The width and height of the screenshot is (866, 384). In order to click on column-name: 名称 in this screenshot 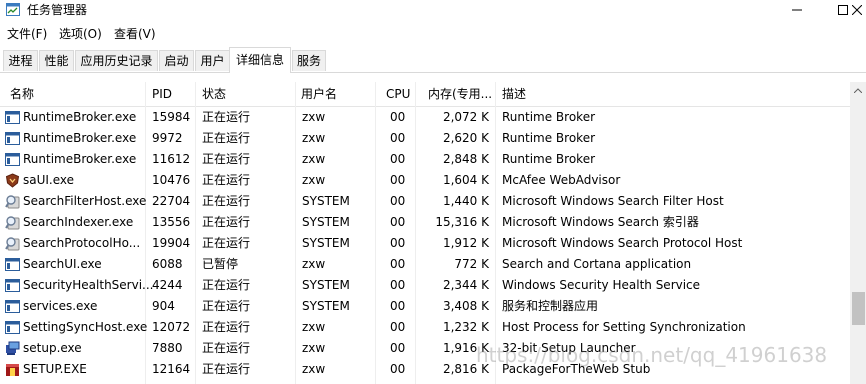, I will do `click(22, 94)`.